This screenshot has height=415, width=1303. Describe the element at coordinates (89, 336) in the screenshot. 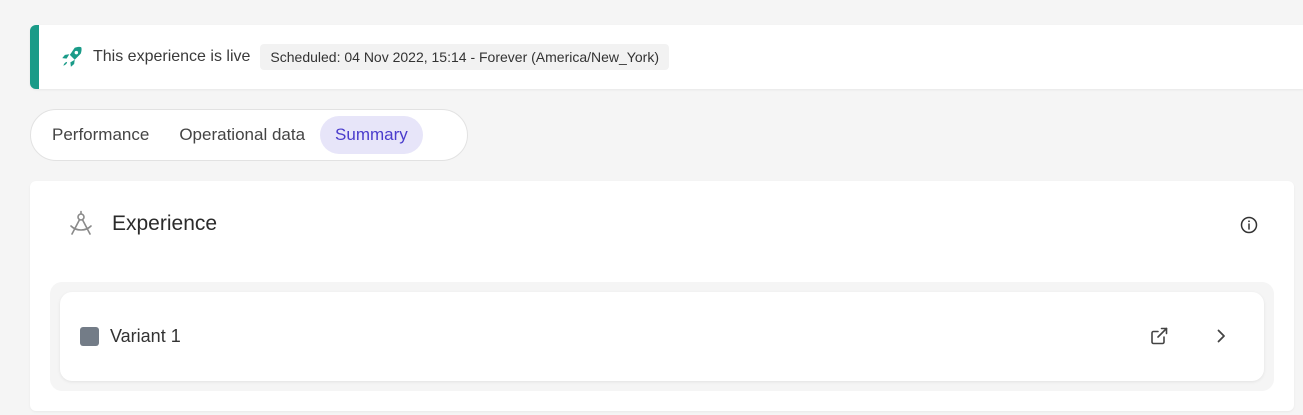

I see `variant-color-swatch` at that location.